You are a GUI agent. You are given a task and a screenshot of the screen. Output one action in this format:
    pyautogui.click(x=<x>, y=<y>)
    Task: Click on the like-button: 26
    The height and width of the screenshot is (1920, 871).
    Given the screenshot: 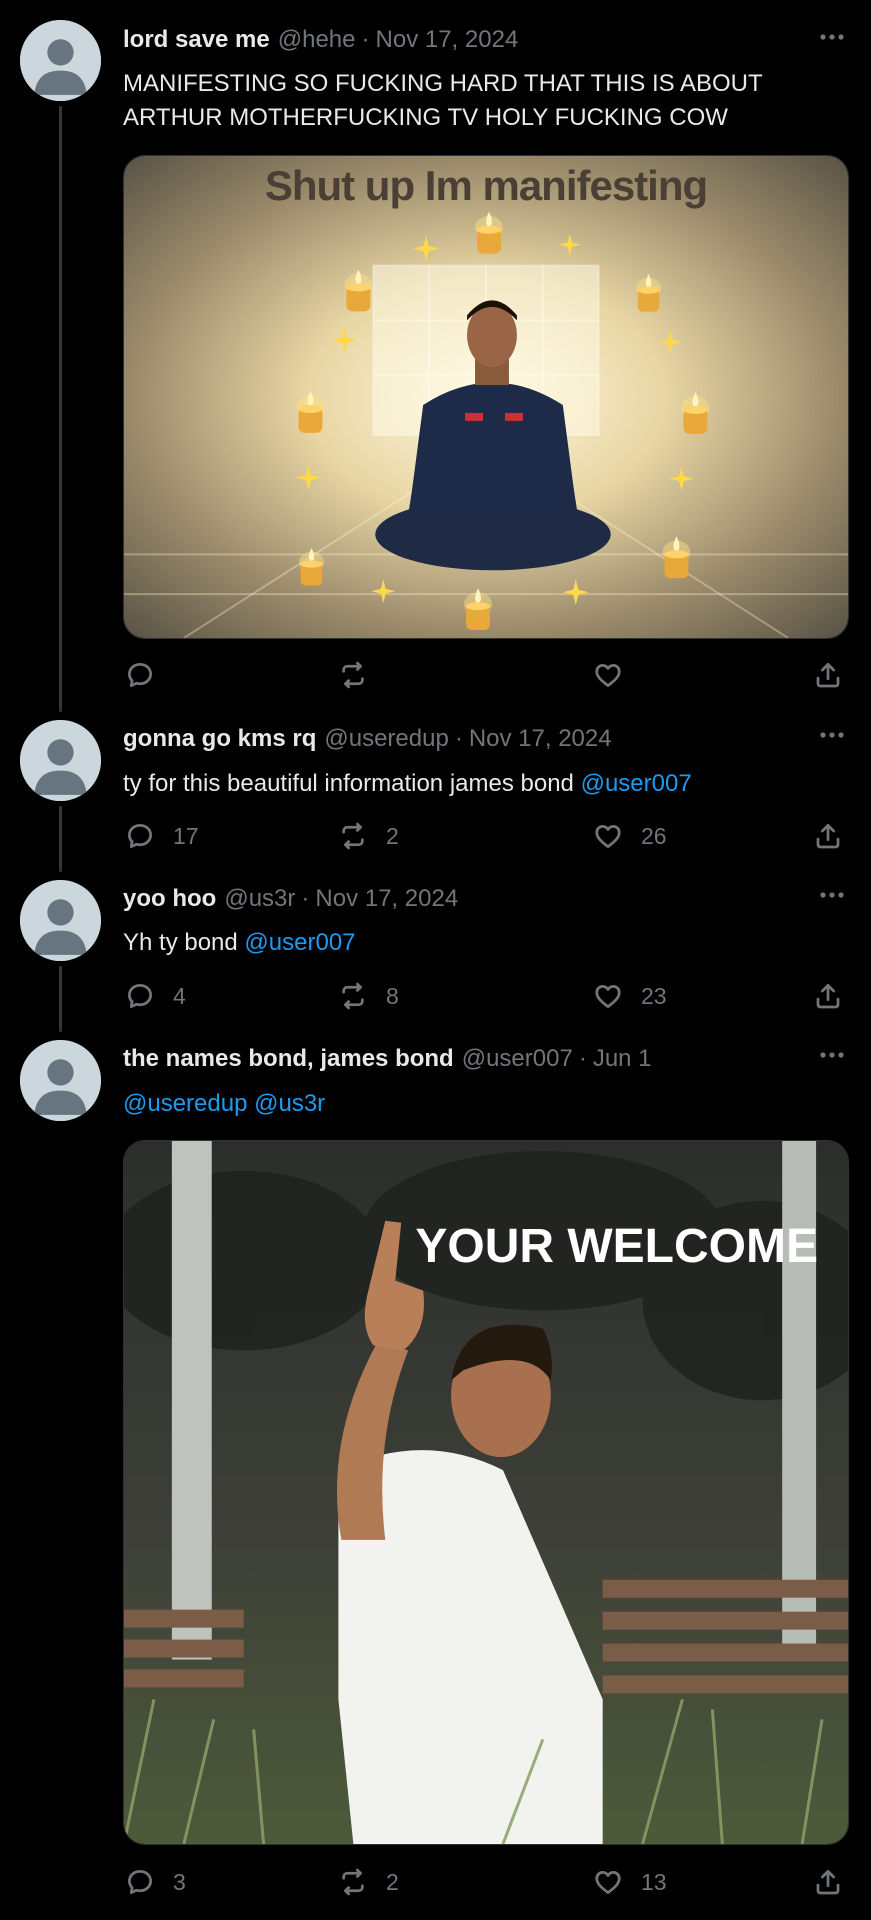 What is the action you would take?
    pyautogui.click(x=630, y=836)
    